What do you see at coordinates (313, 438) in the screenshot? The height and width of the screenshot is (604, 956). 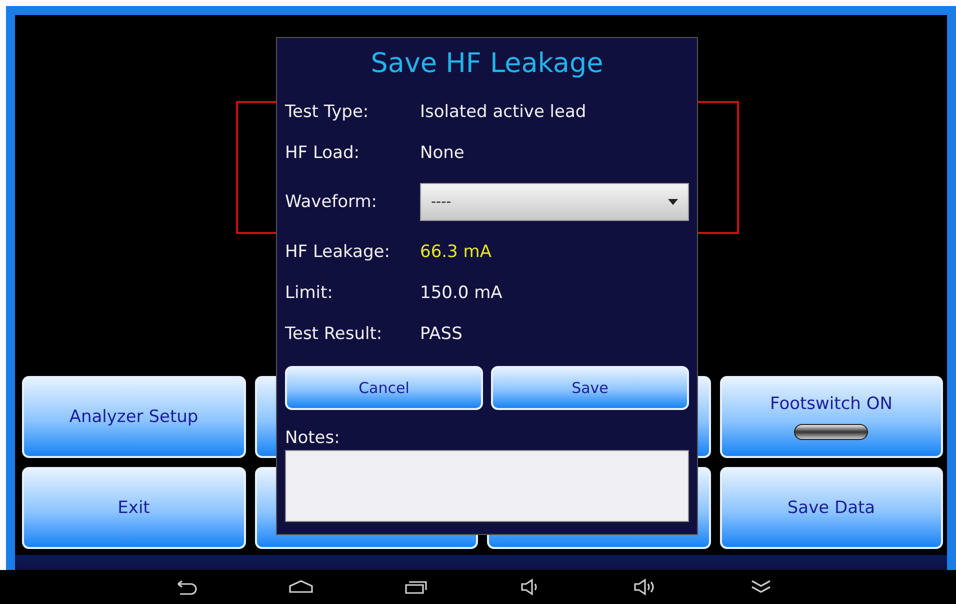 I see `notes-label: Notes:` at bounding box center [313, 438].